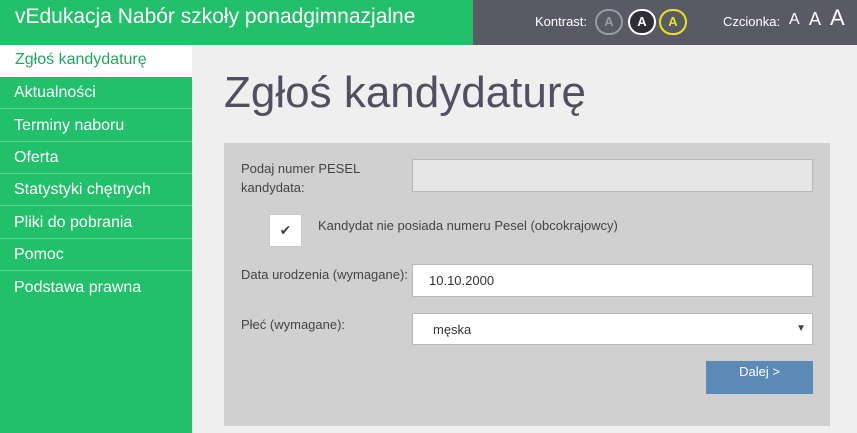  What do you see at coordinates (96, 158) in the screenshot?
I see `sidebar-item-oferta: Oferta` at bounding box center [96, 158].